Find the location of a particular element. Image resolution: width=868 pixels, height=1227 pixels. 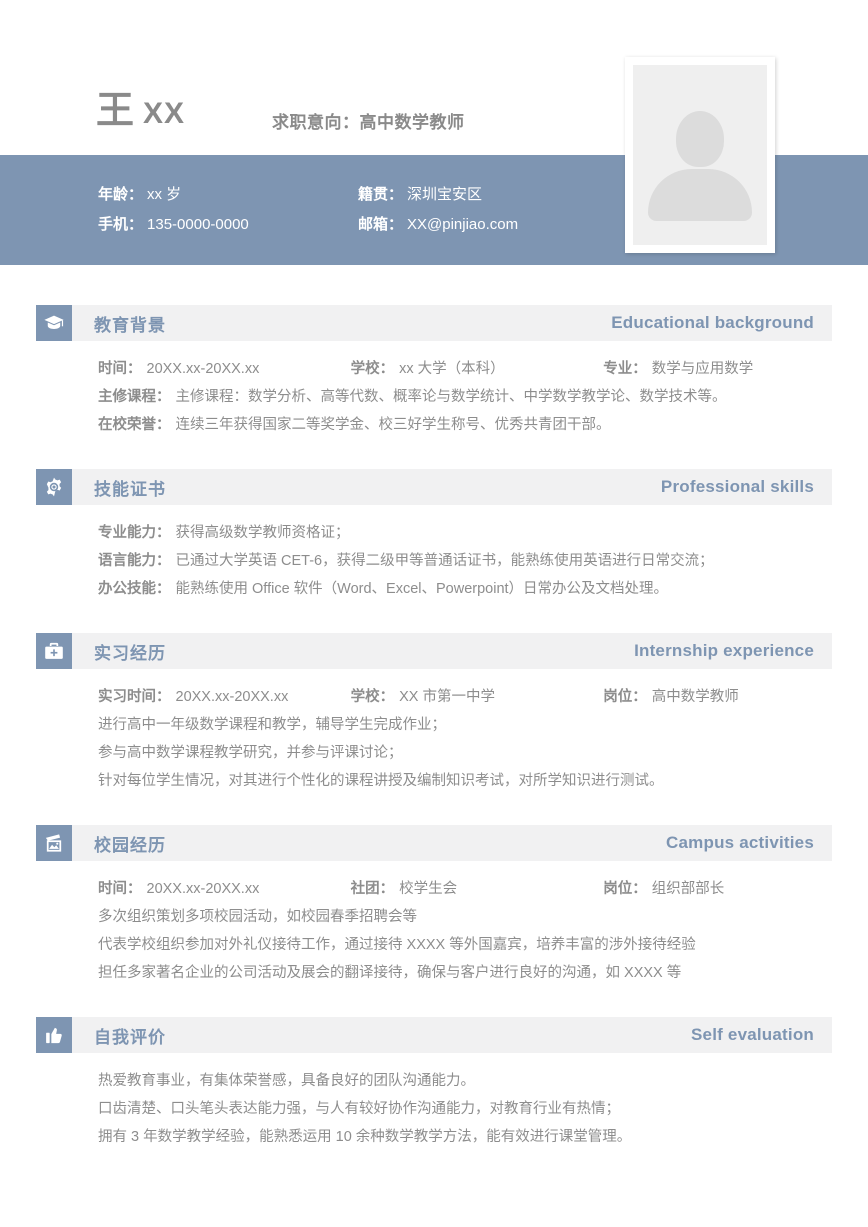

meta-value: XX 市第一中学 is located at coordinates (447, 697).